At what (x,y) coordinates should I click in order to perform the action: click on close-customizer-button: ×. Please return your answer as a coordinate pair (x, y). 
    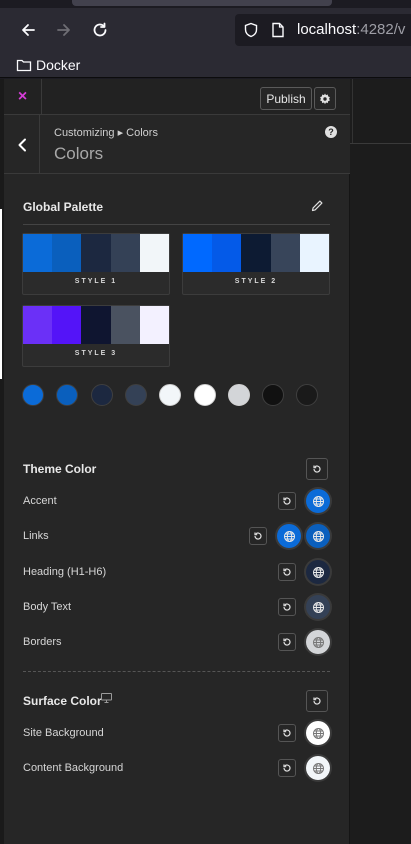
    Looking at the image, I should click on (23, 97).